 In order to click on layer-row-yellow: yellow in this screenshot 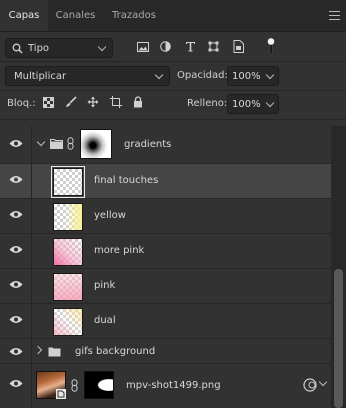, I will do `click(165, 216)`.